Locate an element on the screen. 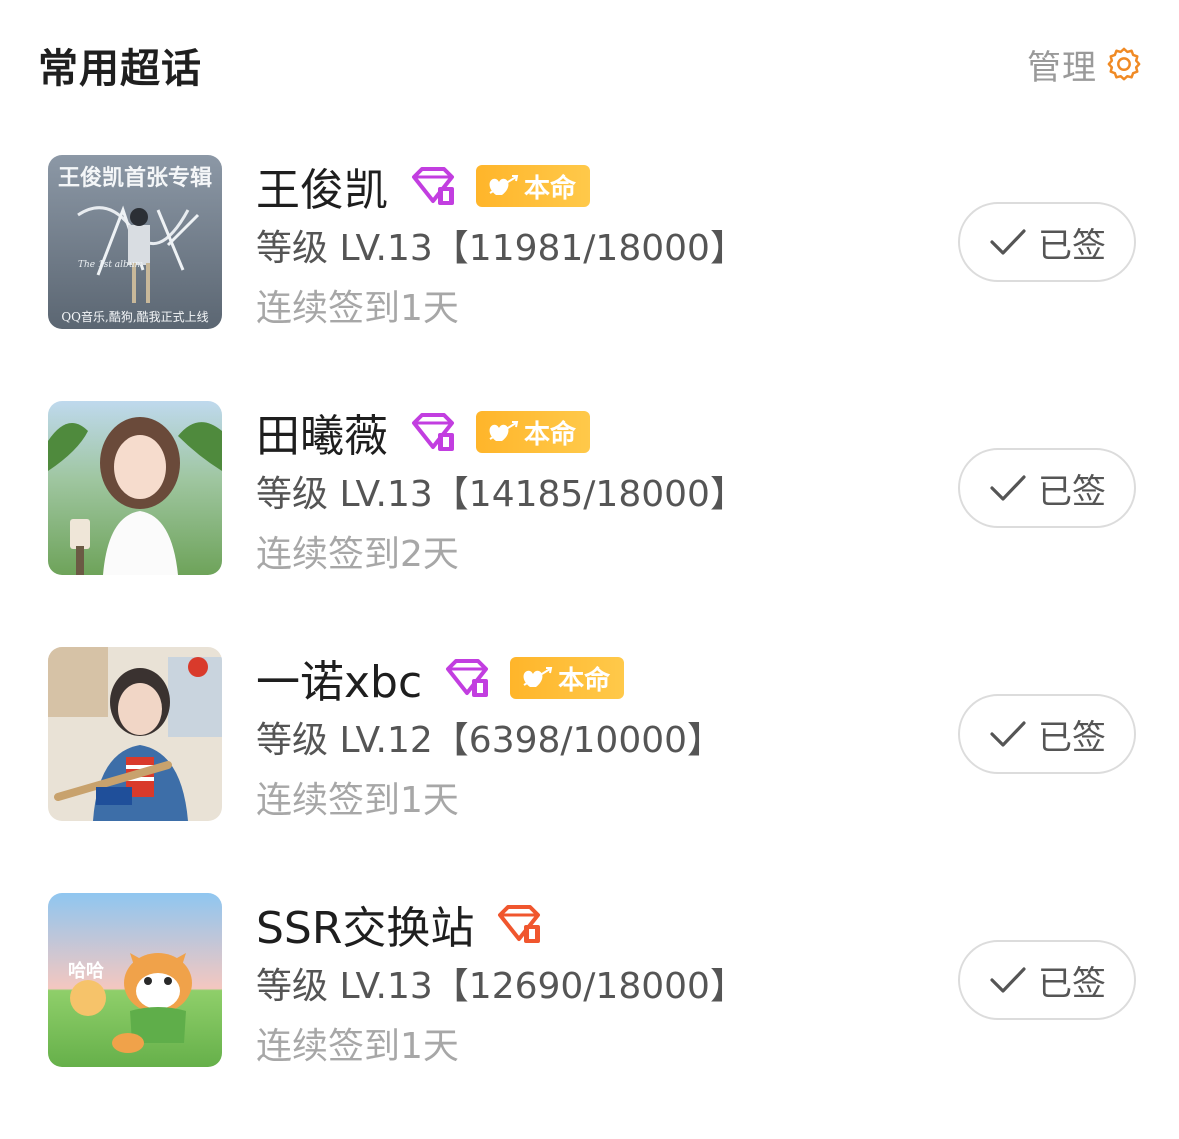 This screenshot has width=1179, height=1139. topic-avatar: 哈哈 is located at coordinates (135, 980).